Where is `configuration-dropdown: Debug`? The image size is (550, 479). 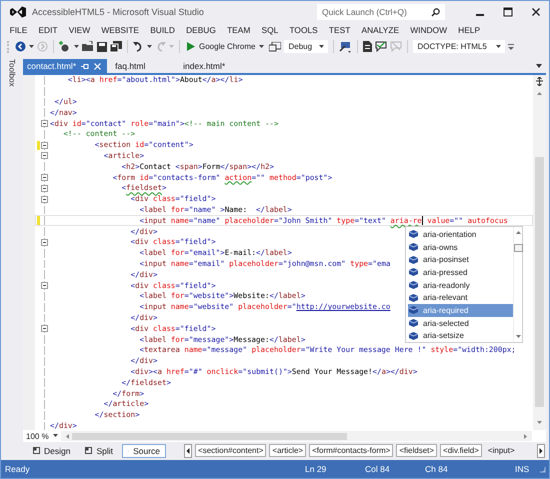 configuration-dropdown: Debug is located at coordinates (306, 46).